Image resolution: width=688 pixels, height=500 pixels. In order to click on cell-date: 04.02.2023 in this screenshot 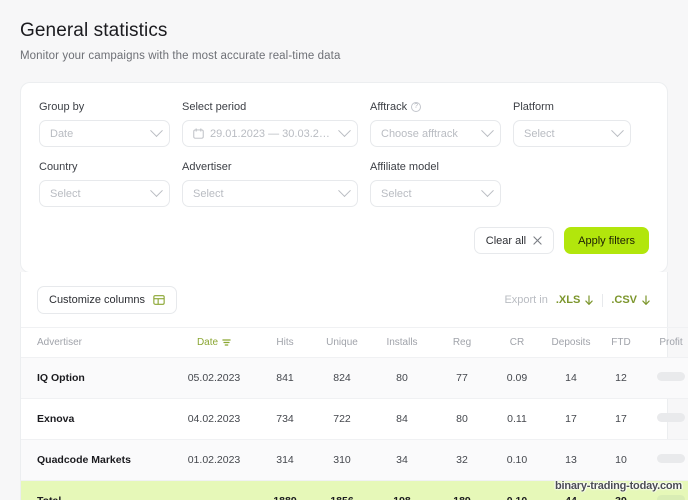, I will do `click(214, 419)`.